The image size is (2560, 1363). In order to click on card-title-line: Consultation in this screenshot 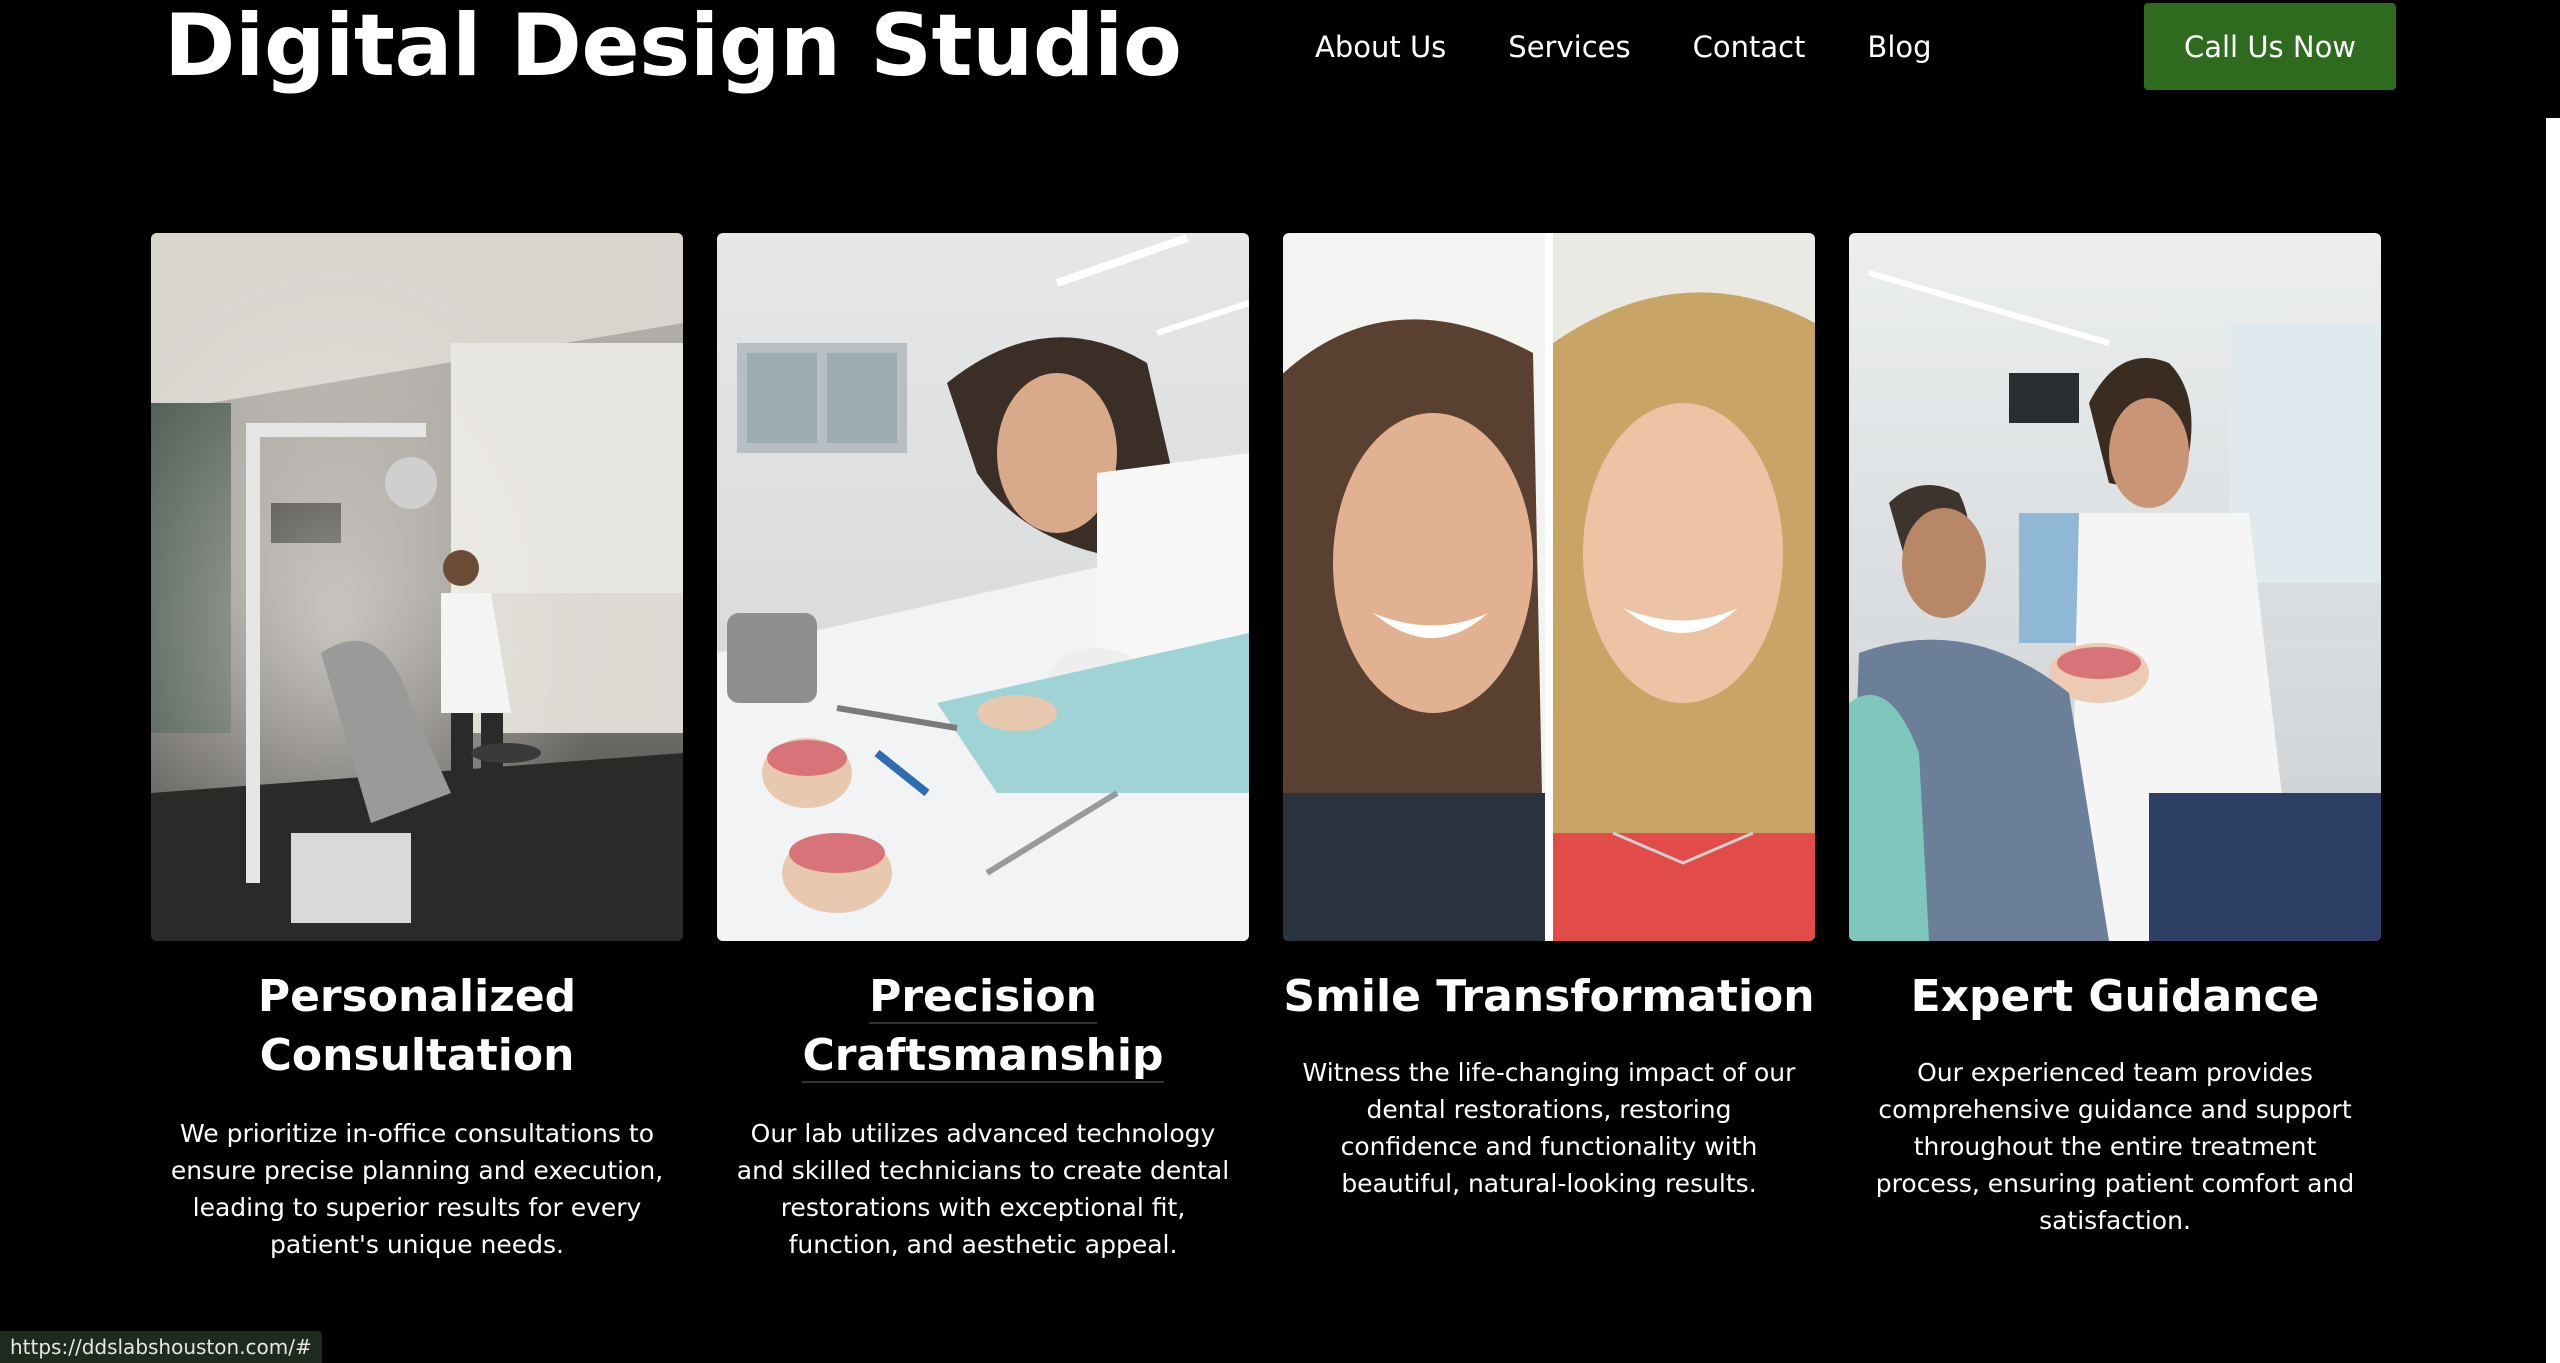, I will do `click(417, 1055)`.